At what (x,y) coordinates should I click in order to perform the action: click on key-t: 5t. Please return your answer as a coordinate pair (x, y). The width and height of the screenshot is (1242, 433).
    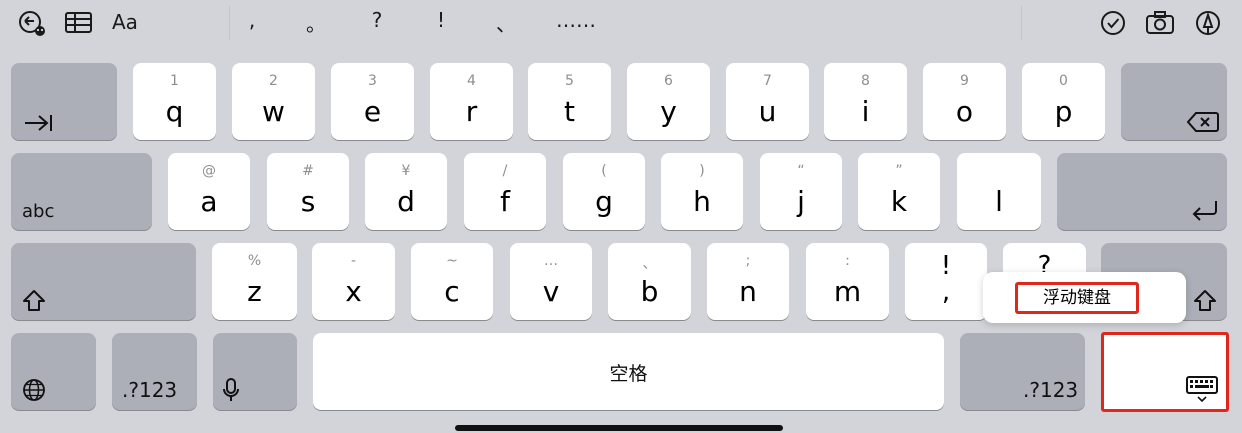
    Looking at the image, I should click on (569, 101).